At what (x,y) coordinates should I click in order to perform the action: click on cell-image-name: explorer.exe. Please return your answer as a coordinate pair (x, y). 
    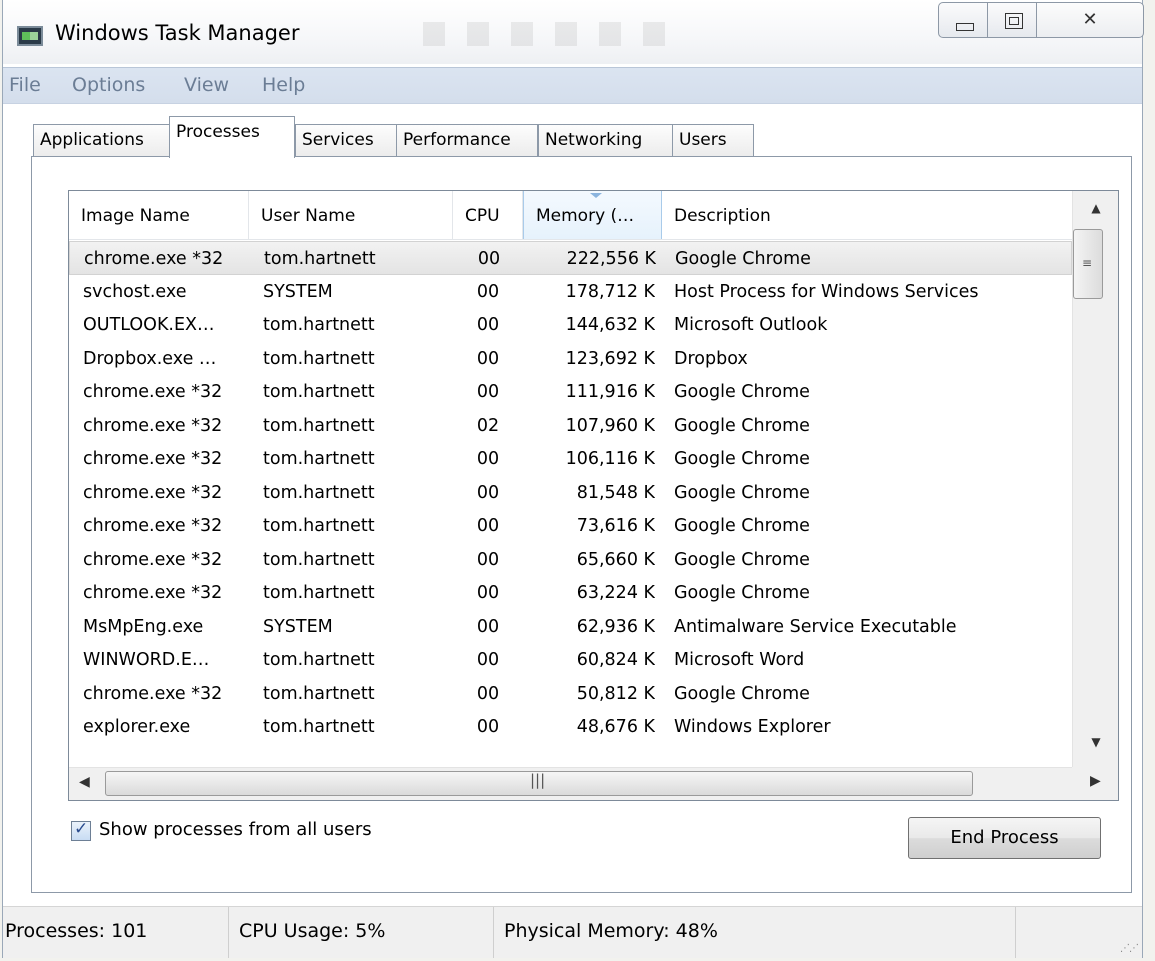
    Looking at the image, I should click on (137, 727).